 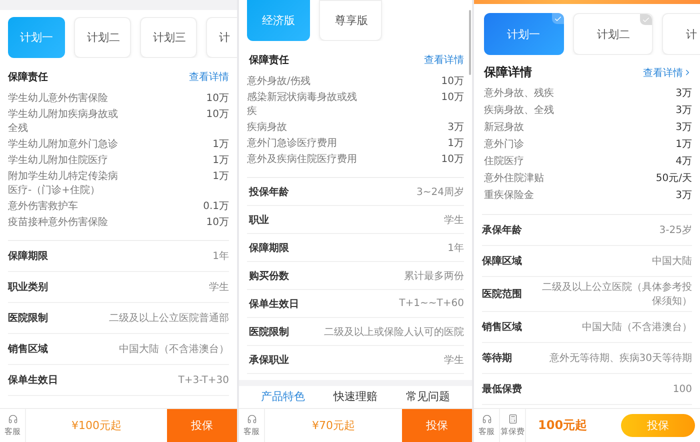 What do you see at coordinates (675, 230) in the screenshot?
I see `detail-value: 3-25岁` at bounding box center [675, 230].